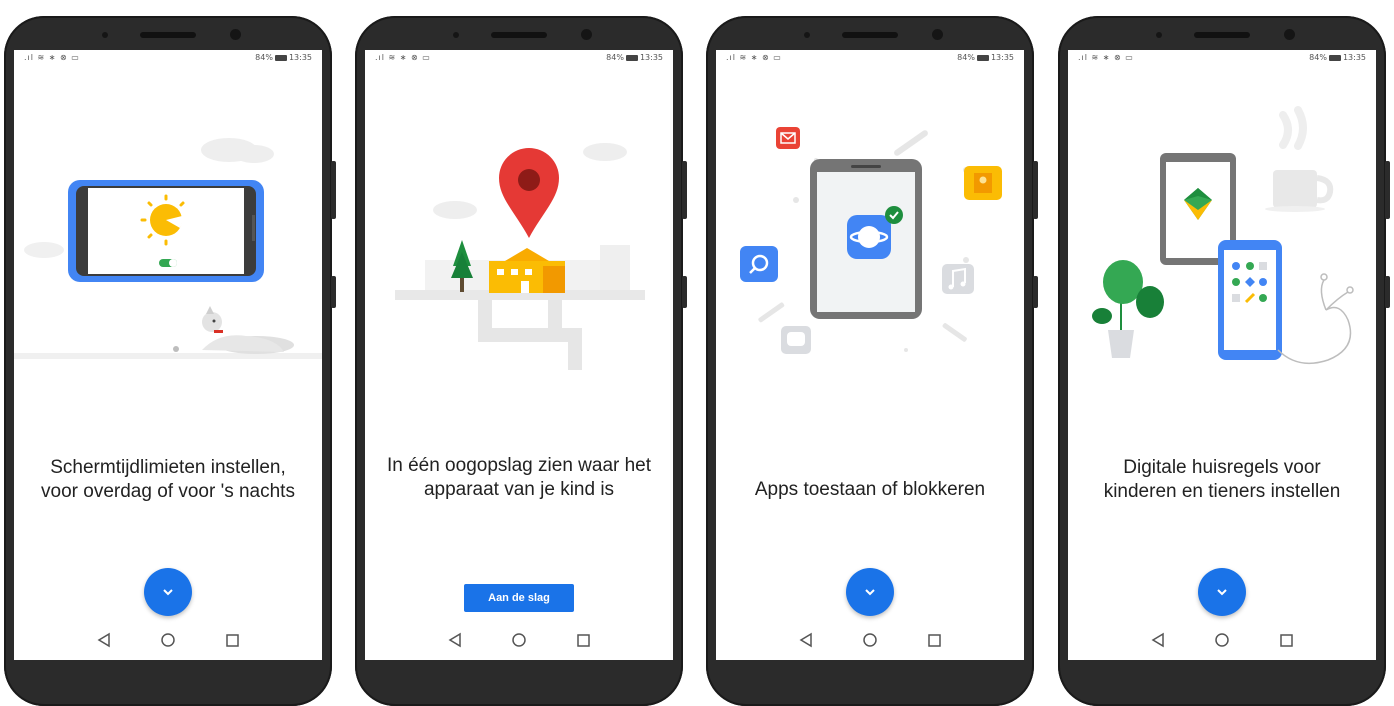 This screenshot has height=706, width=1394. I want to click on map-pin-icon, so click(529, 193).